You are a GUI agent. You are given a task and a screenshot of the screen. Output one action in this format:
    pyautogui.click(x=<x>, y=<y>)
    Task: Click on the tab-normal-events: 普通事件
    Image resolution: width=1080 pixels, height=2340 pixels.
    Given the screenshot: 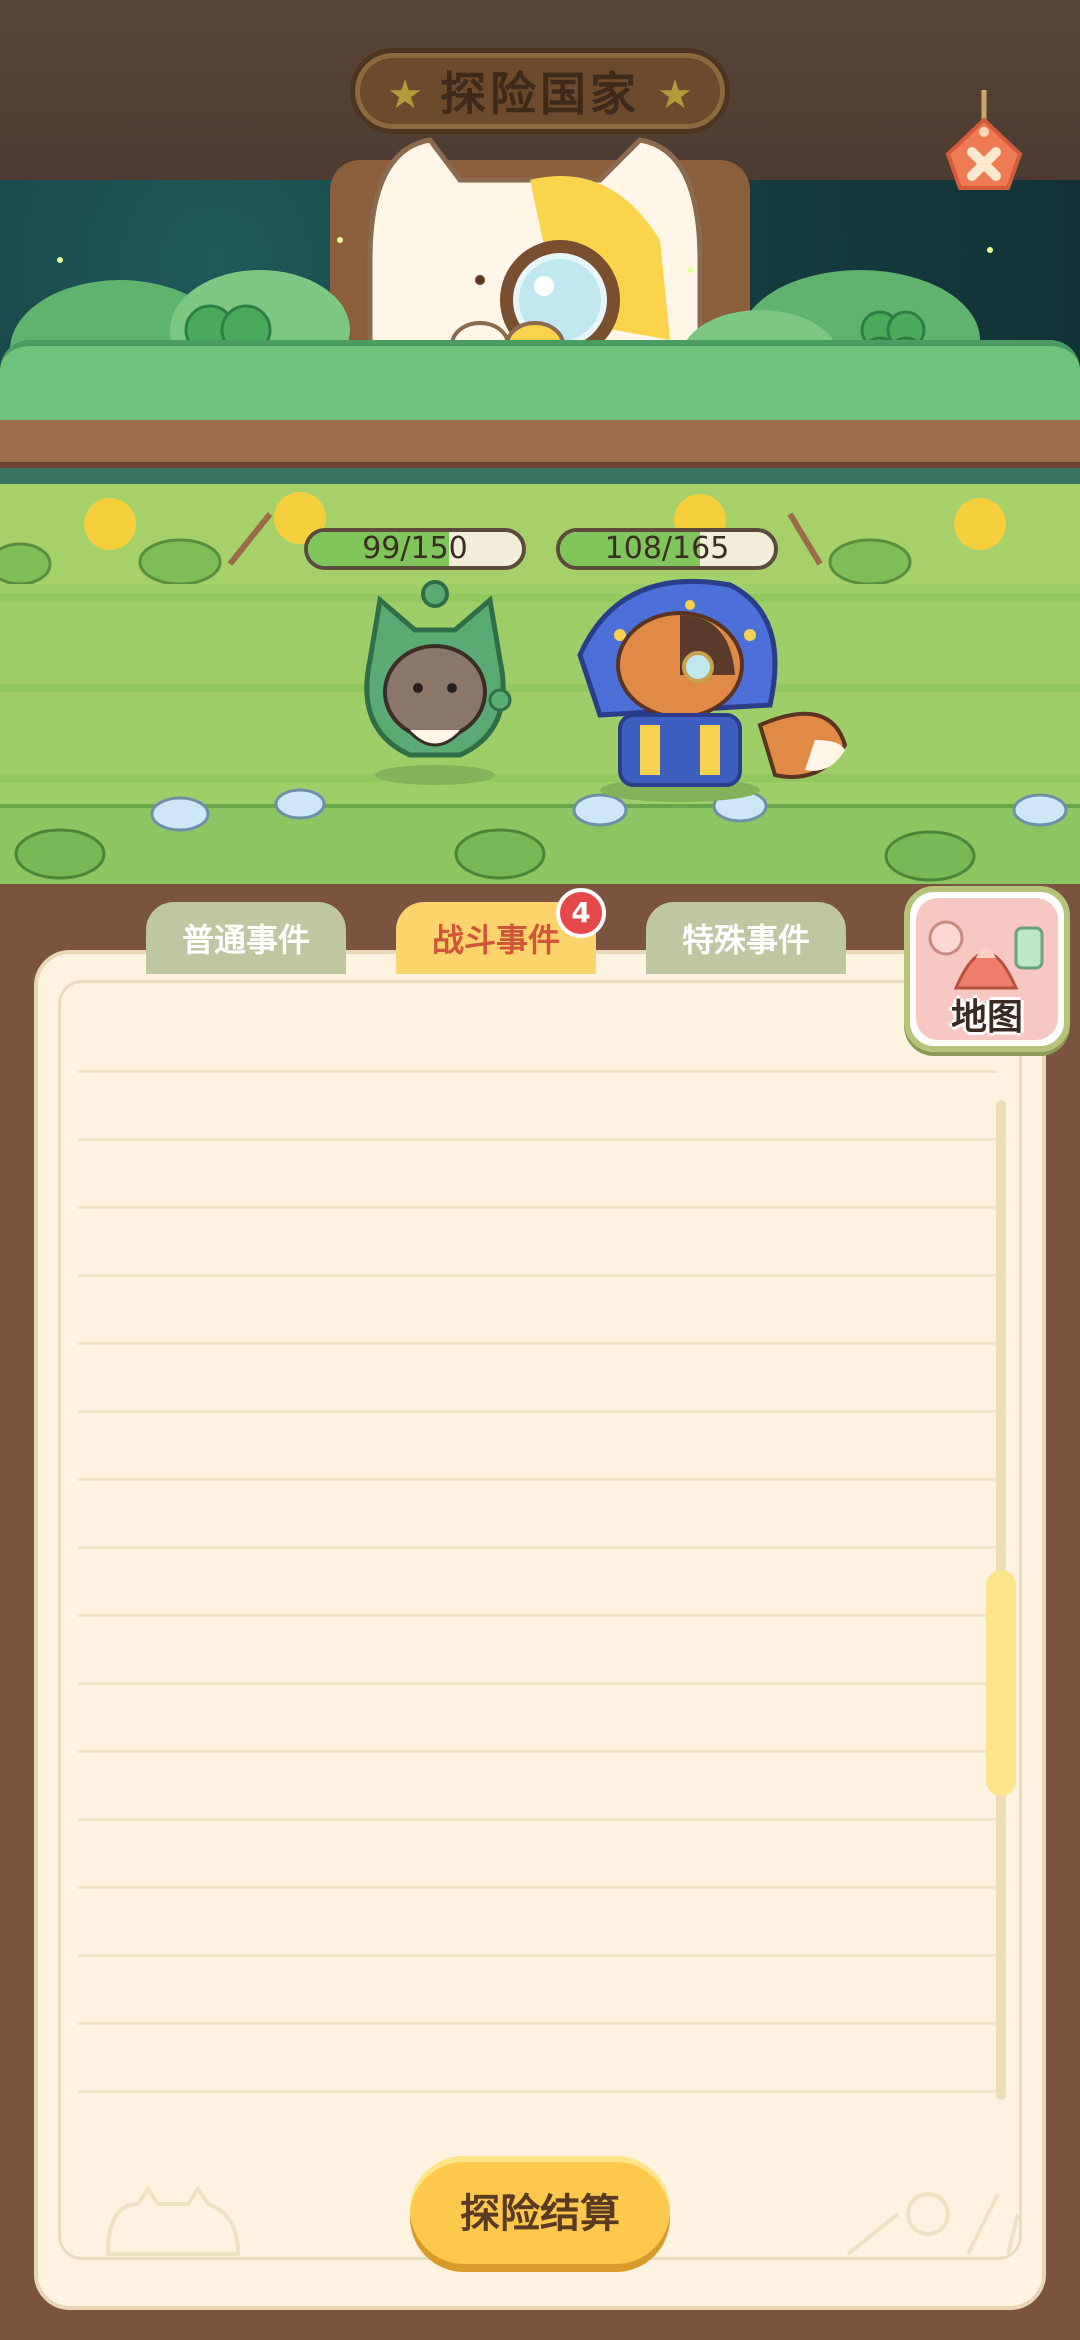 What is the action you would take?
    pyautogui.click(x=246, y=938)
    